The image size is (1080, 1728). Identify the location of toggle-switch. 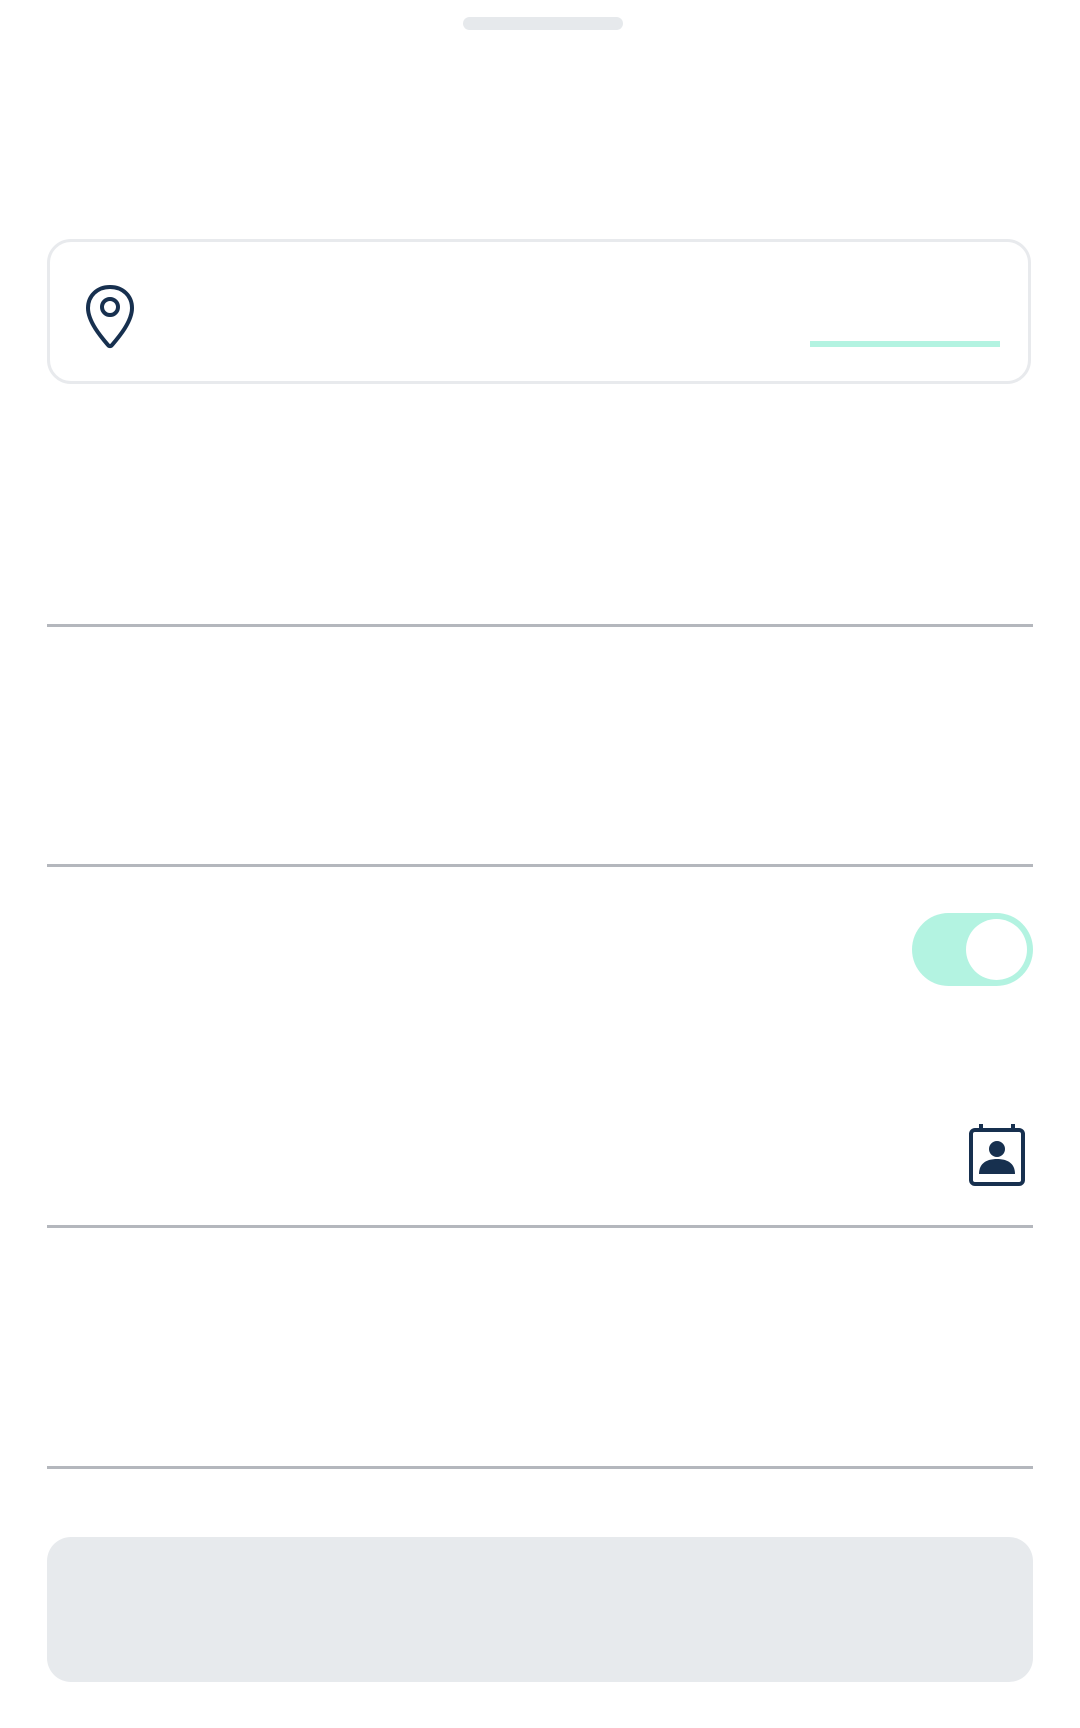
(972, 949).